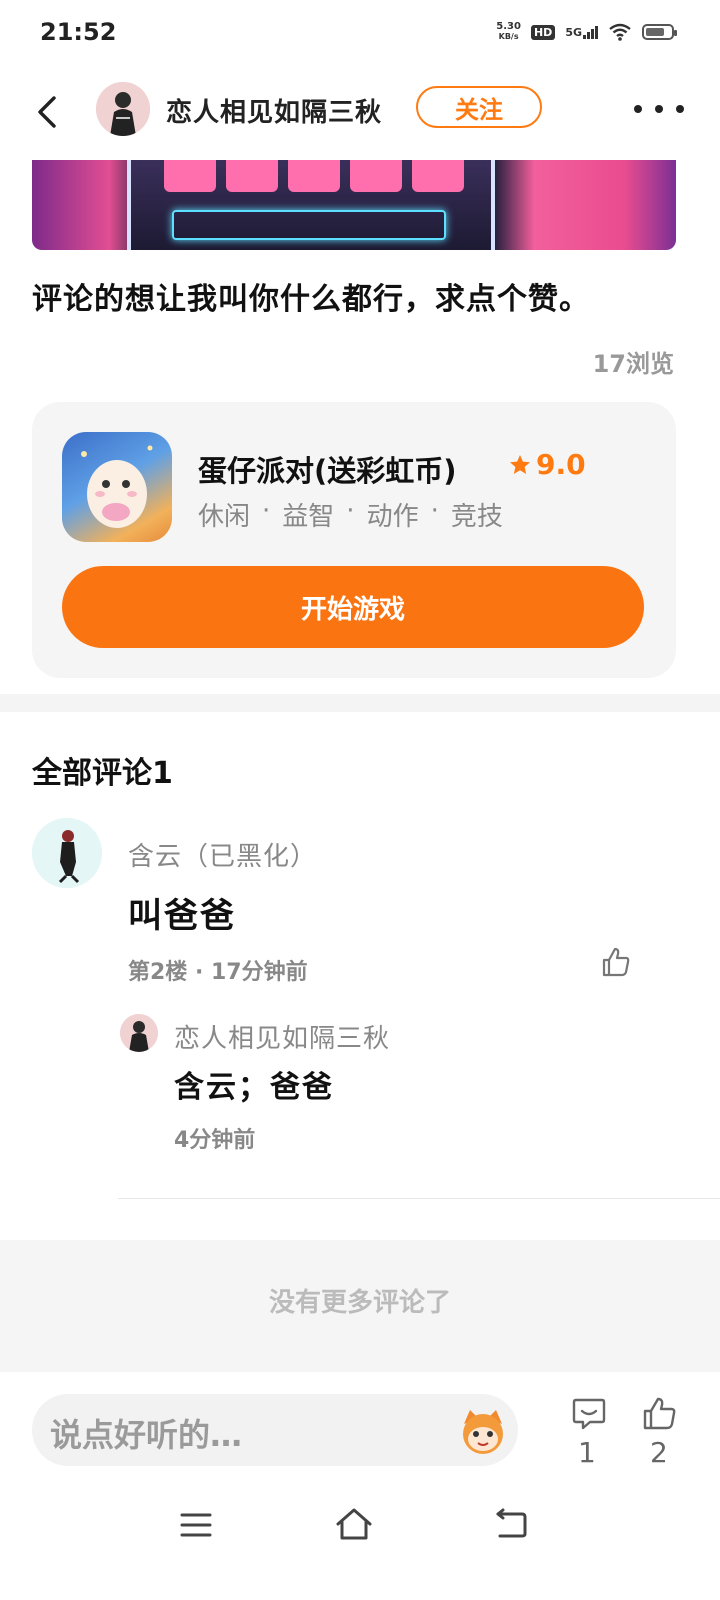 This screenshot has width=720, height=1600. I want to click on post-text: 评论的想让我叫你什么都行，求点个赞。, so click(311, 299).